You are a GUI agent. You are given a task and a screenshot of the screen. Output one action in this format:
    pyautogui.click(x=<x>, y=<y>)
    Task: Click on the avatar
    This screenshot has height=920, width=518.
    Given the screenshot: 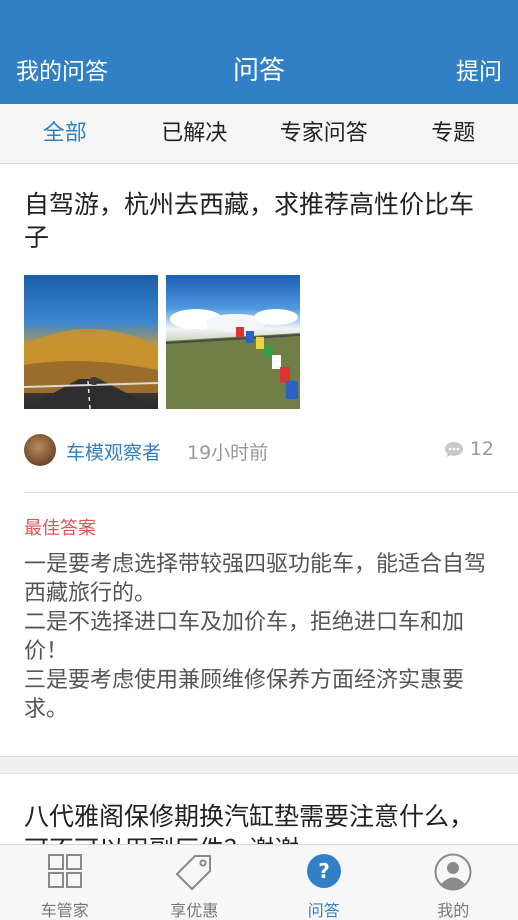 What is the action you would take?
    pyautogui.click(x=40, y=450)
    